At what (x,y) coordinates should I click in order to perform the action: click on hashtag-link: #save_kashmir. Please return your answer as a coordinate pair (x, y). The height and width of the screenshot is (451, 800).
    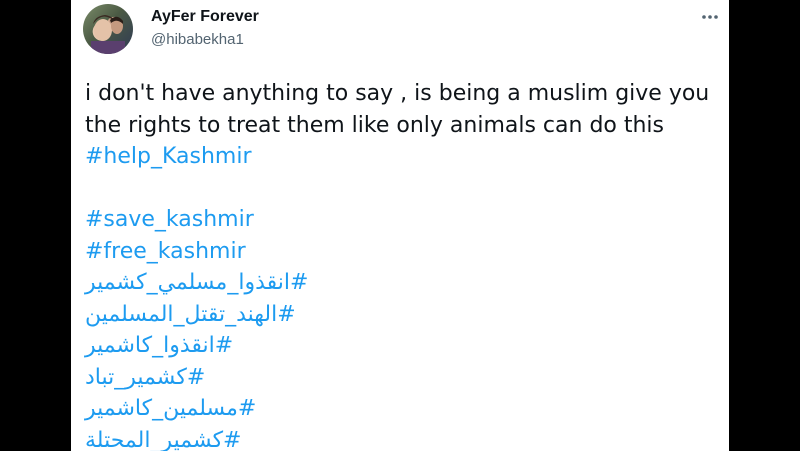
    Looking at the image, I should click on (405, 220).